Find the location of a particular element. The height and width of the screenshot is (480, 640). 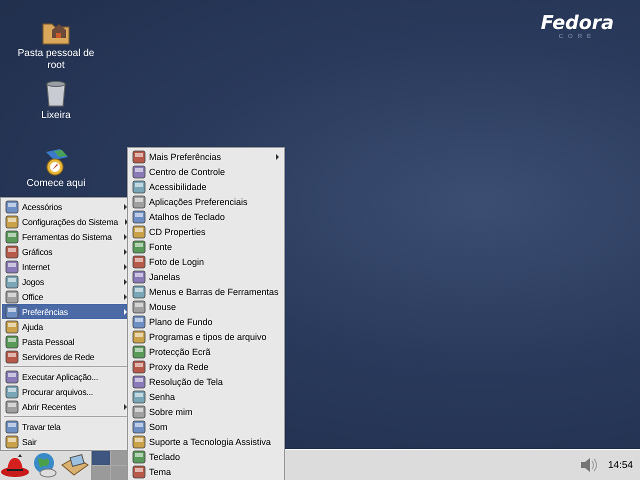

menu-item: Proxy da Rede is located at coordinates (206, 366).